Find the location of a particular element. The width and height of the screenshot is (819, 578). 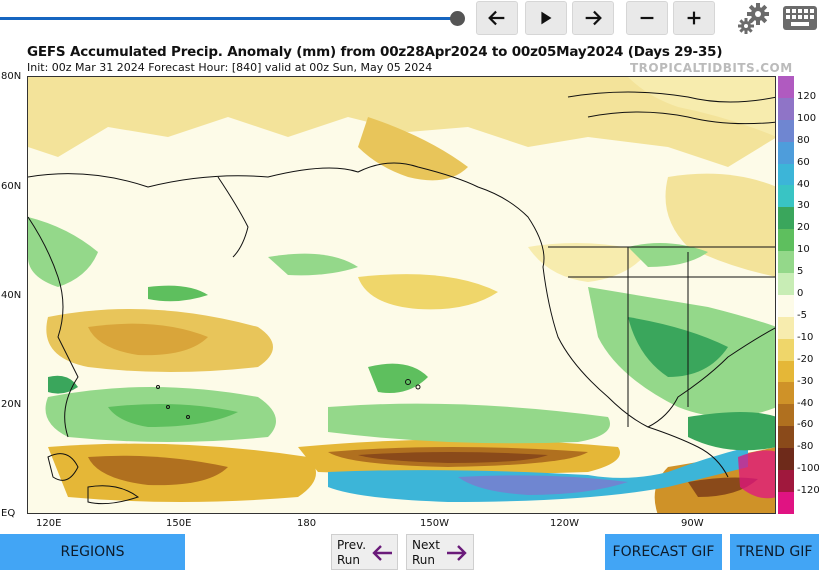

colorbar-label: 40 is located at coordinates (803, 184).